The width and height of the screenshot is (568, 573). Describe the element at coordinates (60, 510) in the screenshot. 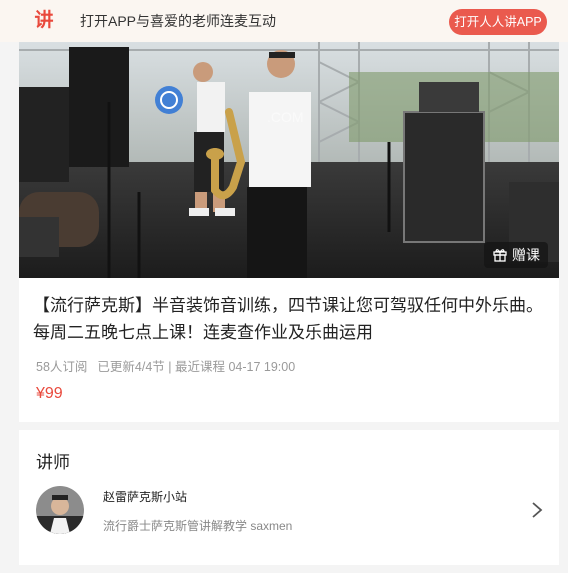

I see `teacher-avatar` at that location.